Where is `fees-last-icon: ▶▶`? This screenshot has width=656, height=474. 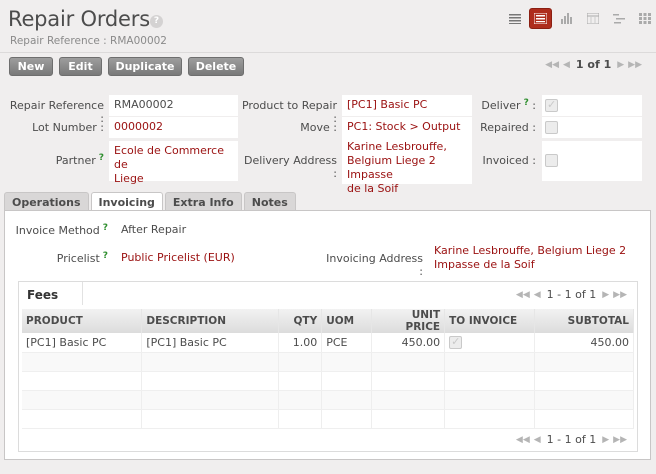
fees-last-icon: ▶▶ is located at coordinates (620, 295).